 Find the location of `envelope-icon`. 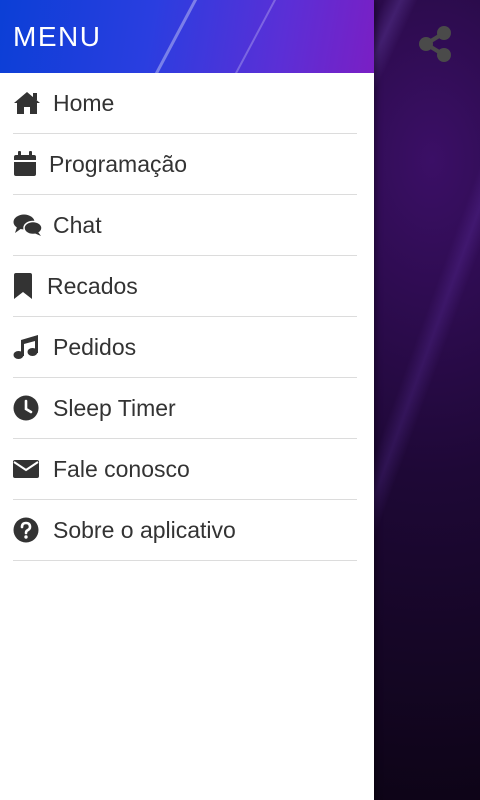

envelope-icon is located at coordinates (29, 469).